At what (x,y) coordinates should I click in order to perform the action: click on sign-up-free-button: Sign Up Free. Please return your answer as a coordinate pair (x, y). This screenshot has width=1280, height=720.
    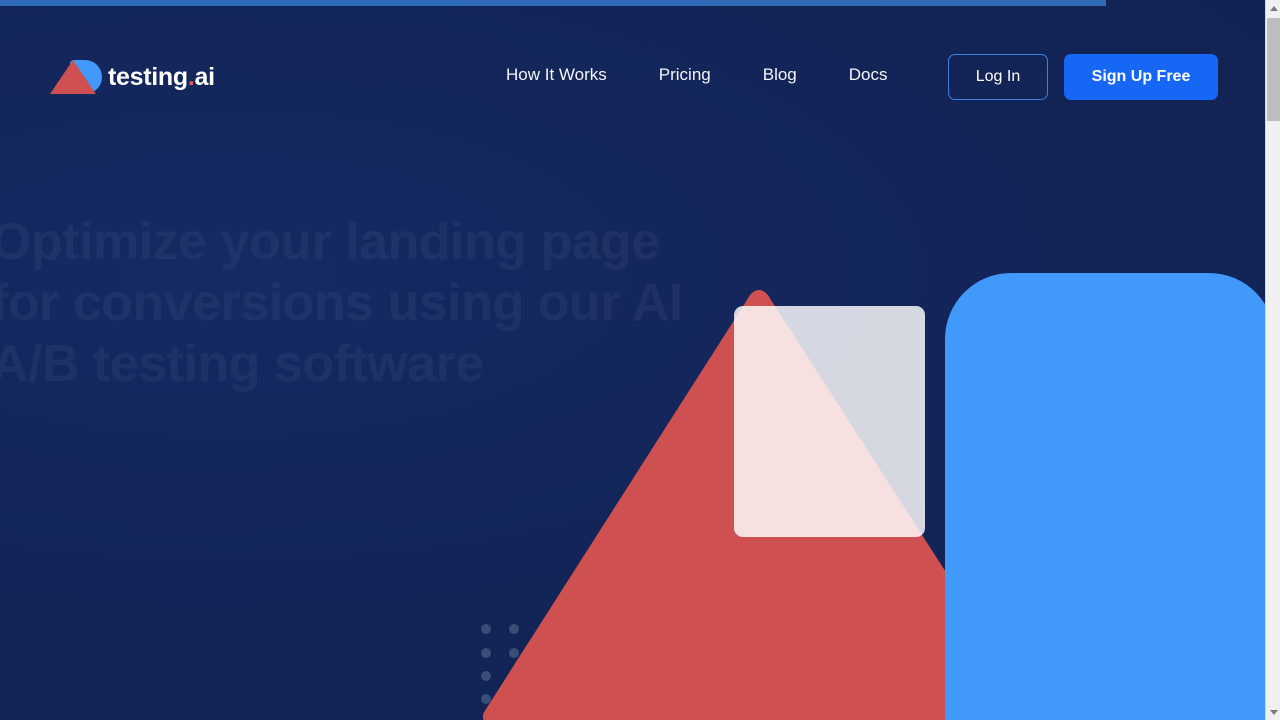
    Looking at the image, I should click on (1141, 77).